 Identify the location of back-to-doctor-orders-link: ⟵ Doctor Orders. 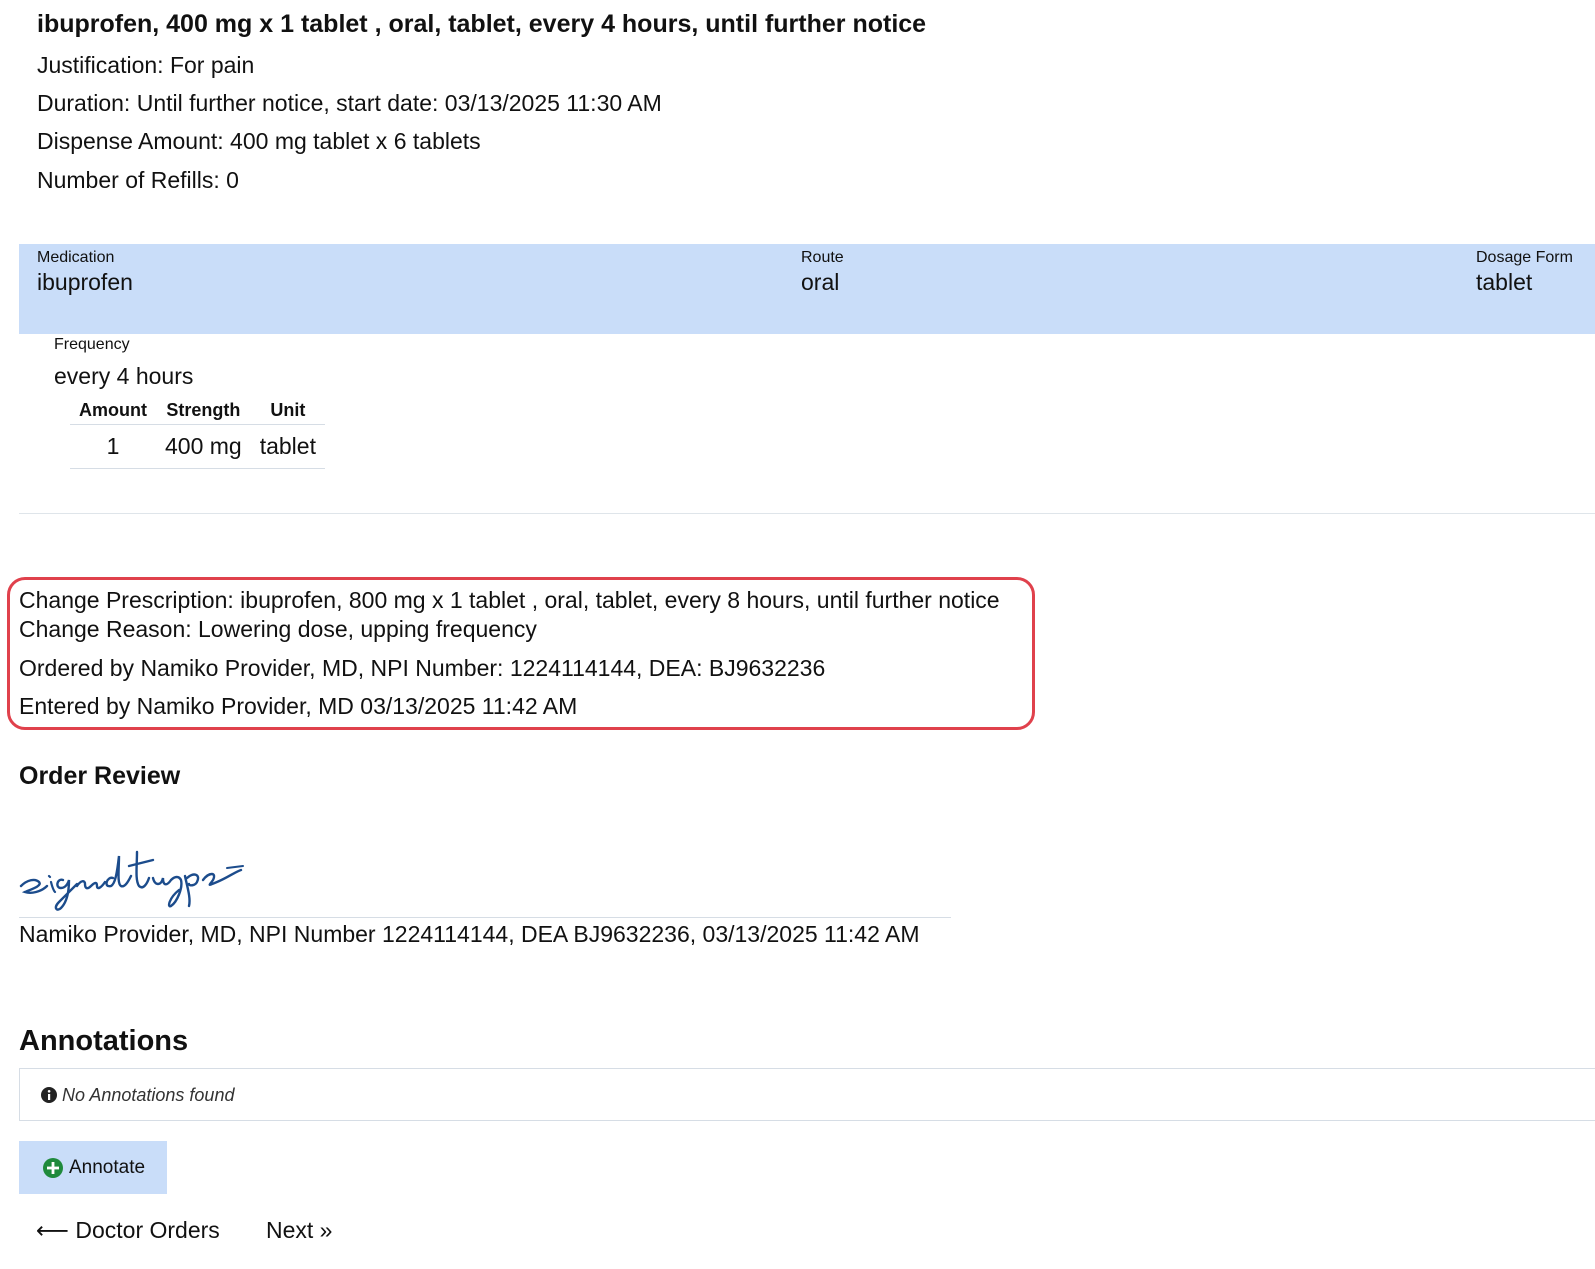
(128, 1230).